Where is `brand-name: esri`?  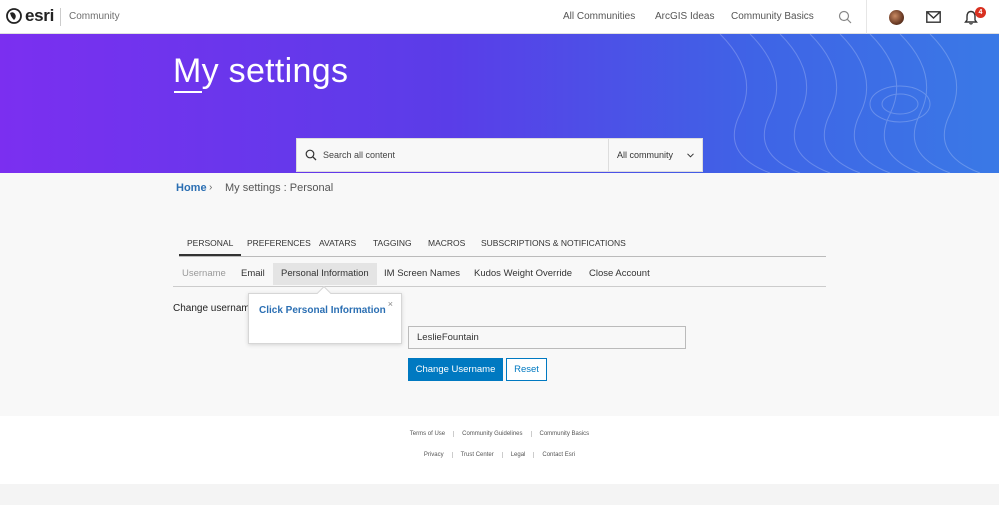
brand-name: esri is located at coordinates (40, 15).